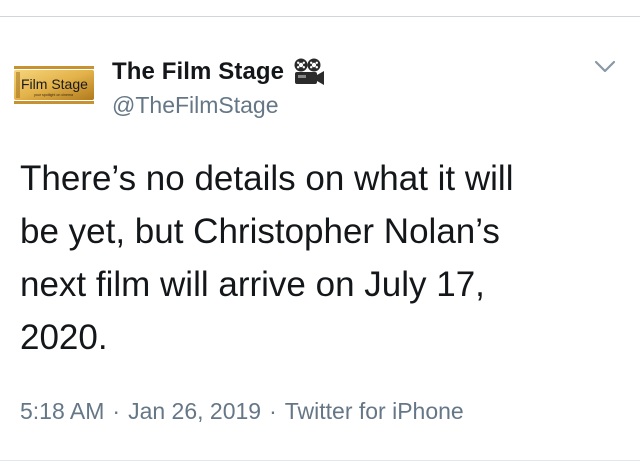 Image resolution: width=640 pixels, height=468 pixels. I want to click on tweet-date: Jan 26, 2019, so click(194, 411).